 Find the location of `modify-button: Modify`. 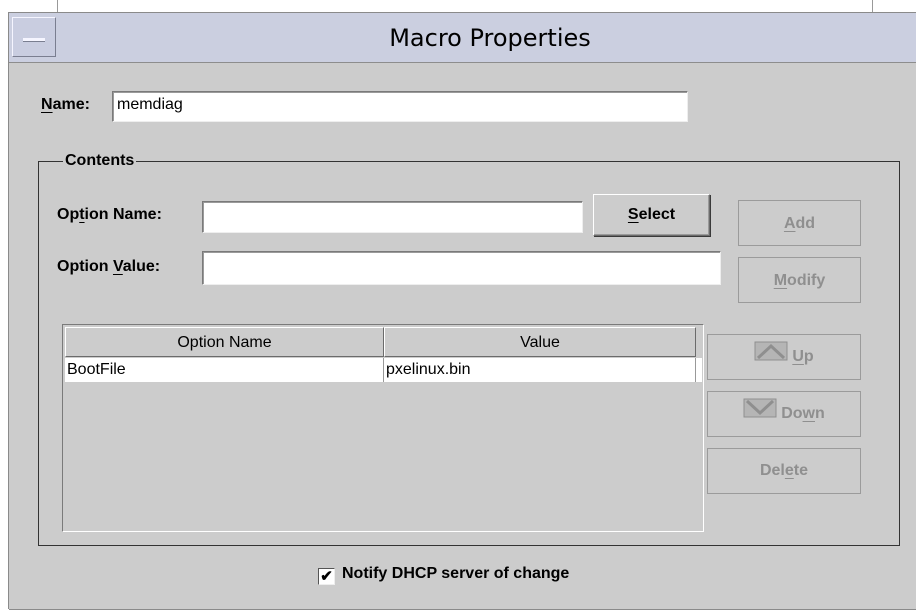

modify-button: Modify is located at coordinates (799, 280).